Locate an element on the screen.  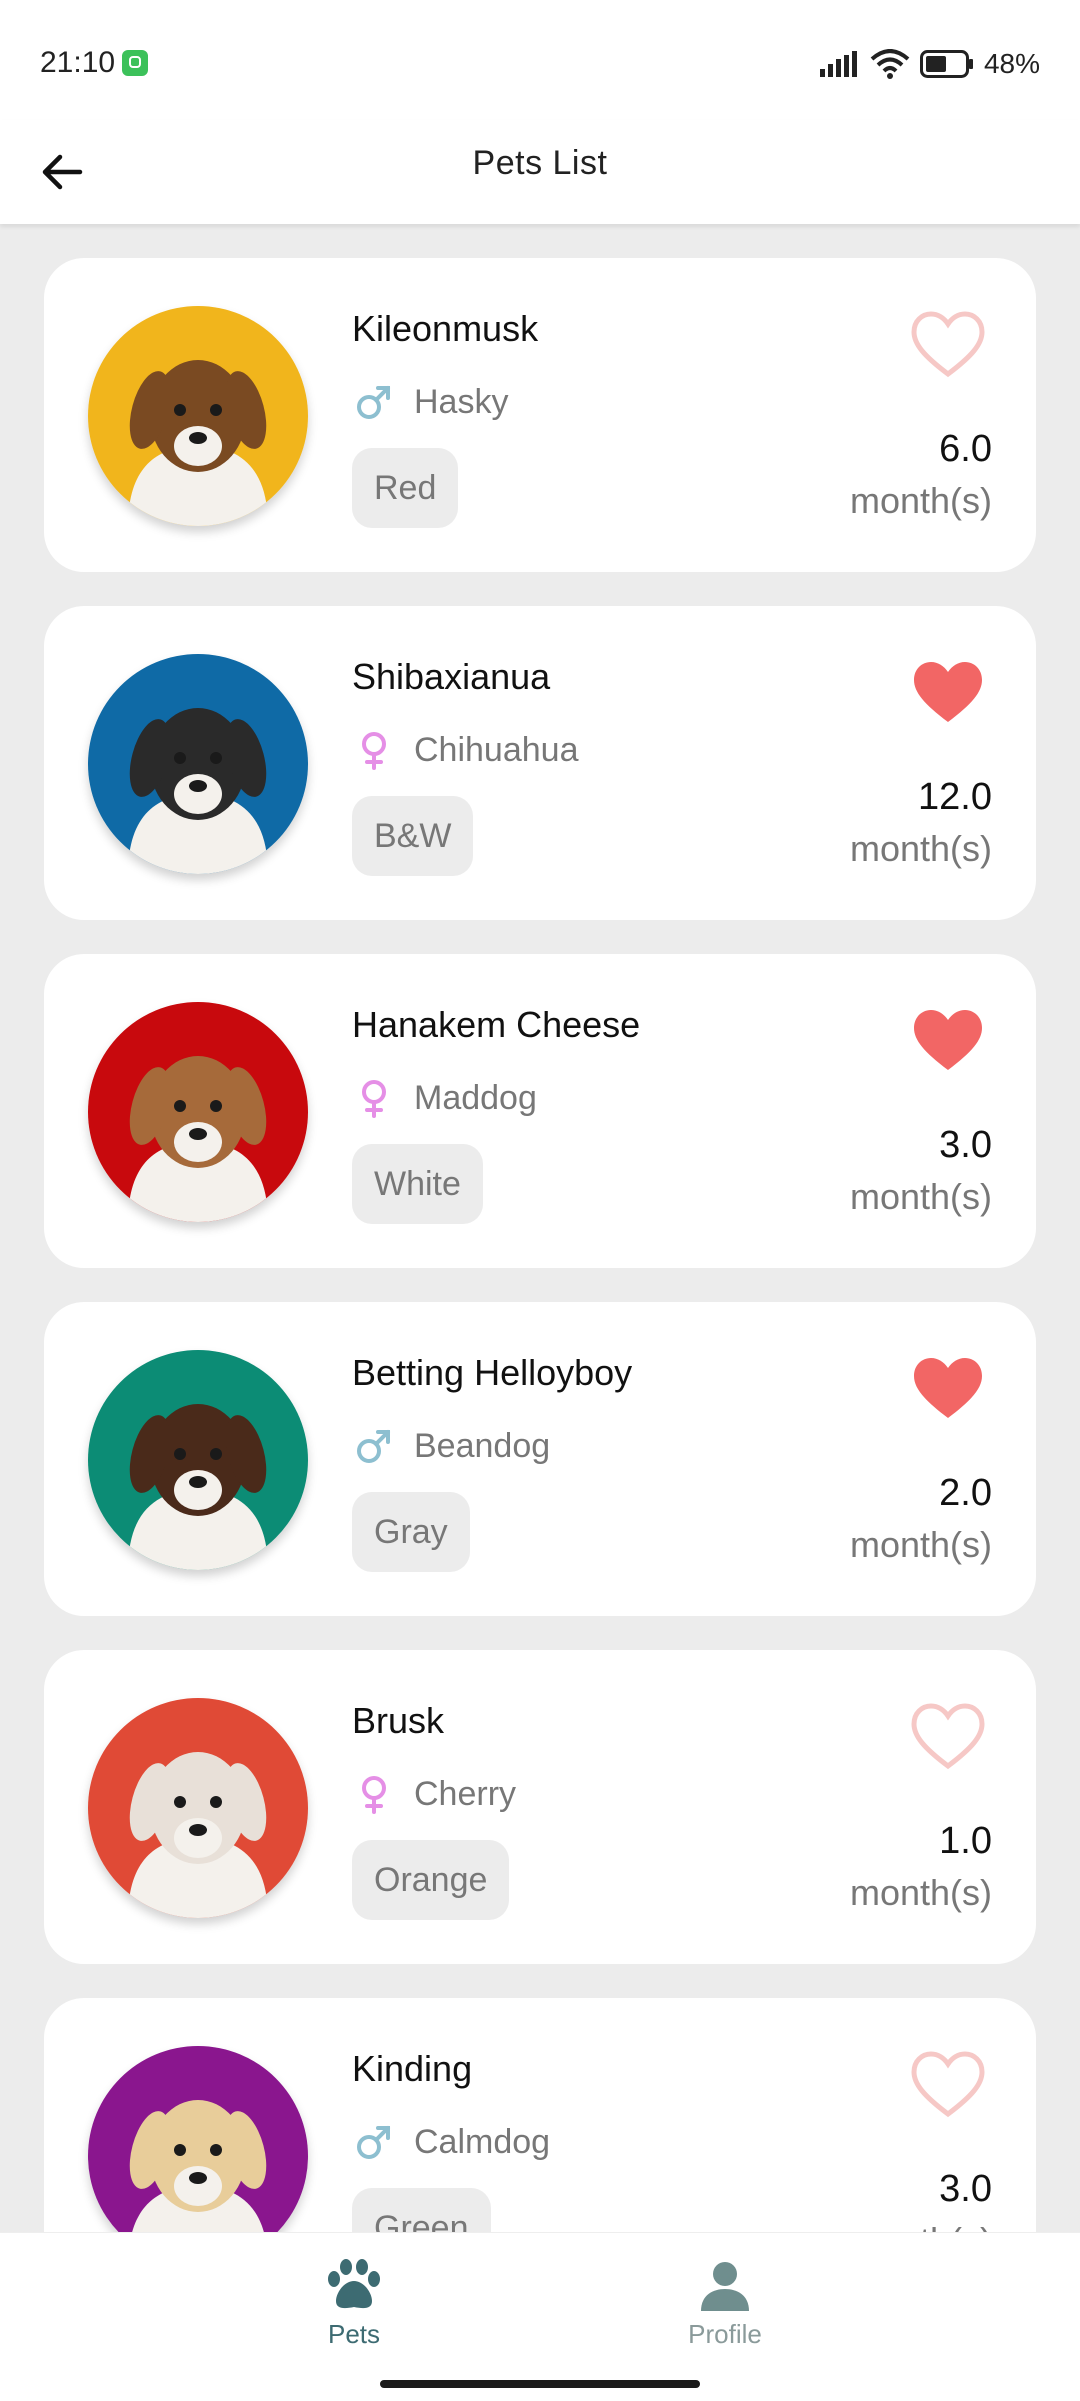
pet-color-chip: White is located at coordinates (417, 1184).